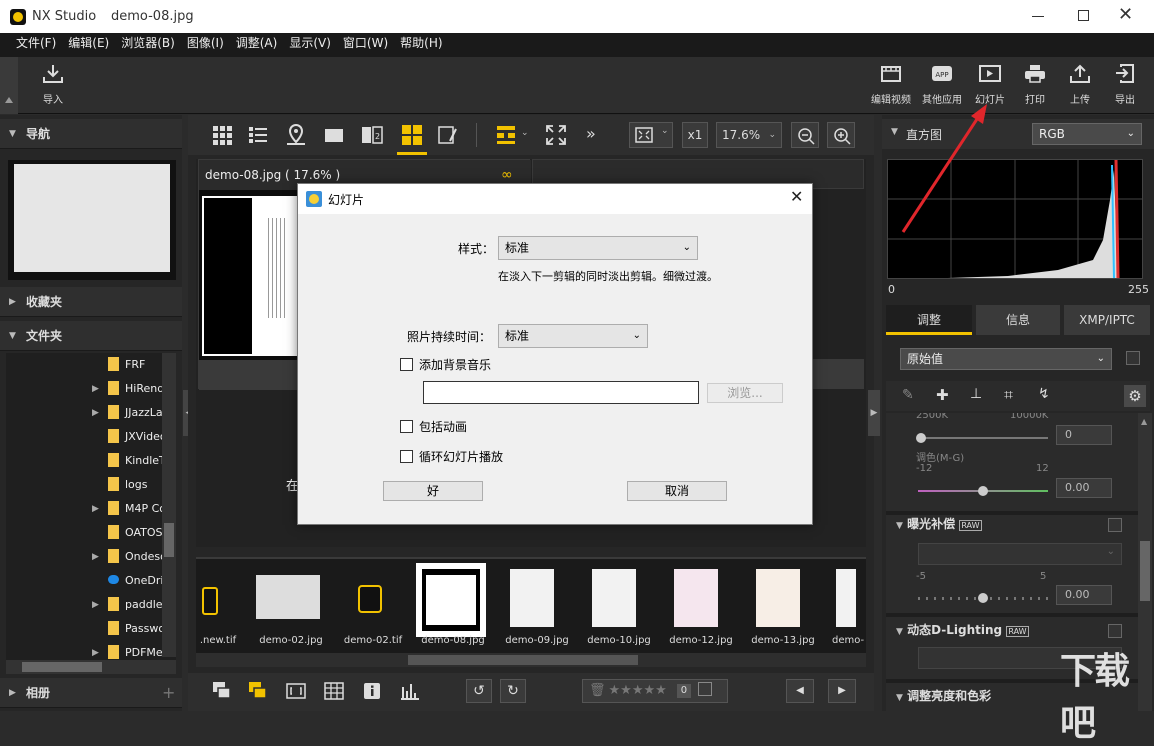 The image size is (1154, 746). Describe the element at coordinates (372, 691) in the screenshot. I see `info-icon` at that location.